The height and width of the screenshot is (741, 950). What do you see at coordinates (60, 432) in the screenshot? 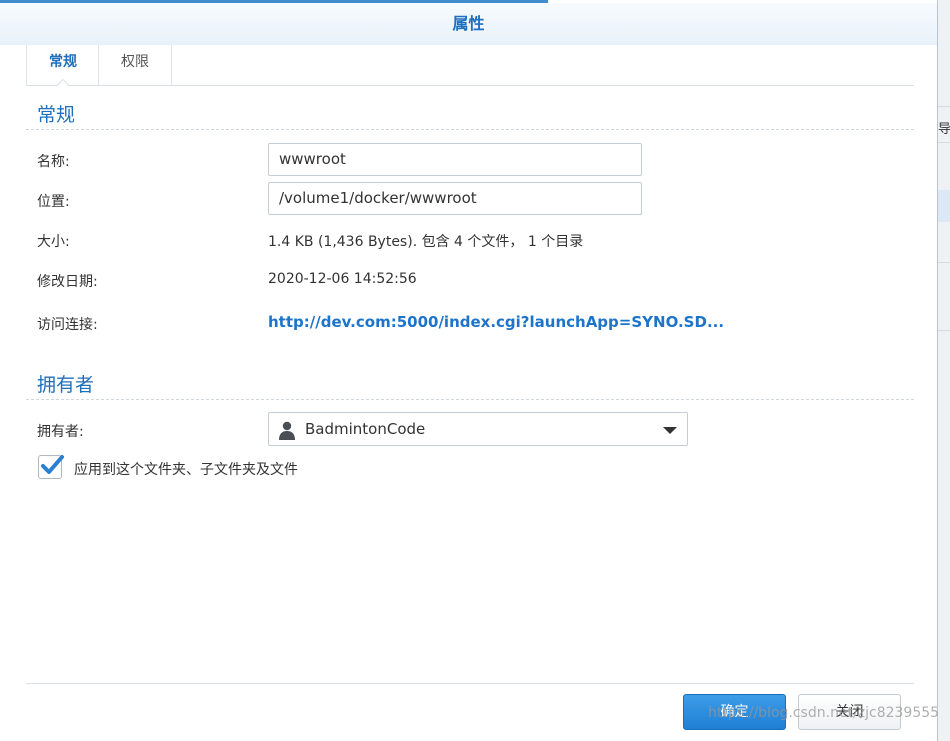
I see `owner-label: 拥有者:` at bounding box center [60, 432].